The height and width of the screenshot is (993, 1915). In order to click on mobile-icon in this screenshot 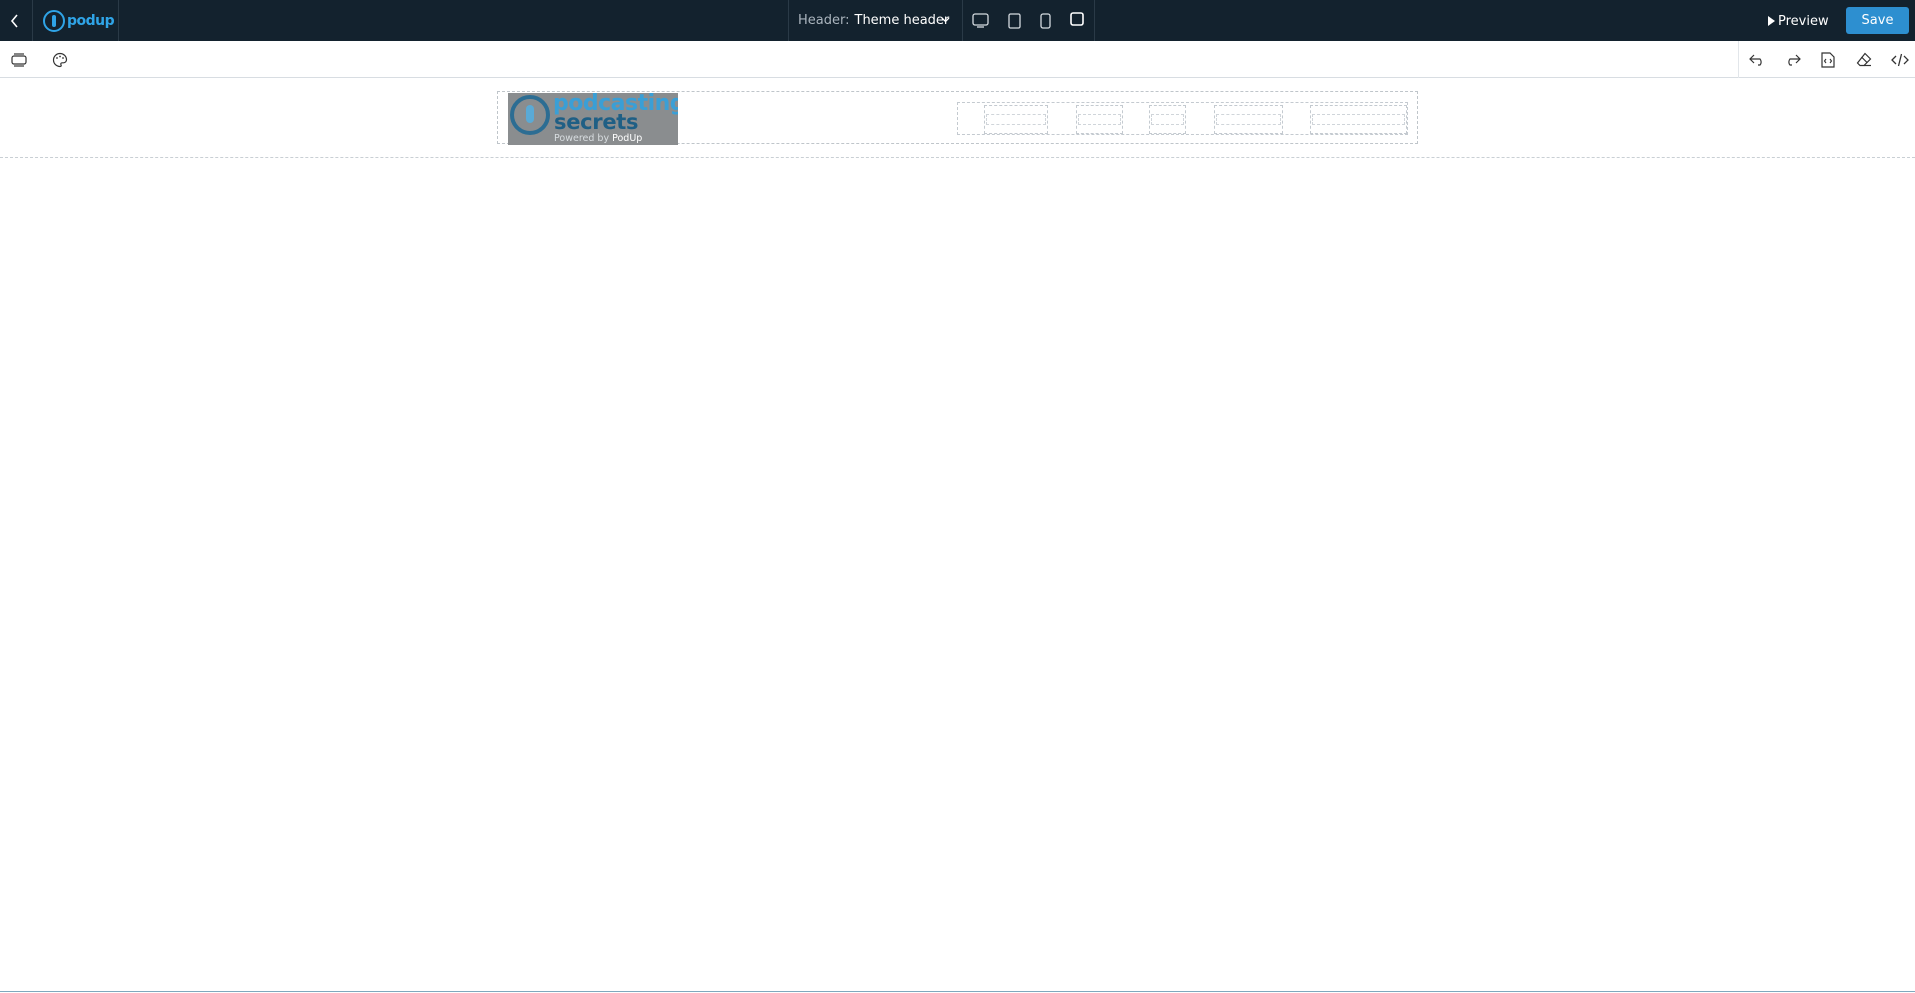, I will do `click(1045, 21)`.